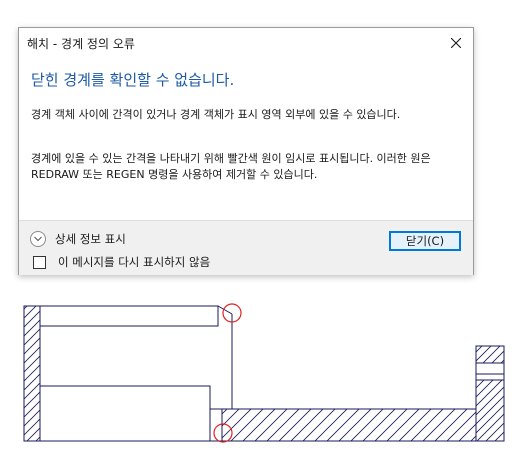 The width and height of the screenshot is (525, 459). What do you see at coordinates (39, 262) in the screenshot?
I see `dont-show-again-checkbox` at bounding box center [39, 262].